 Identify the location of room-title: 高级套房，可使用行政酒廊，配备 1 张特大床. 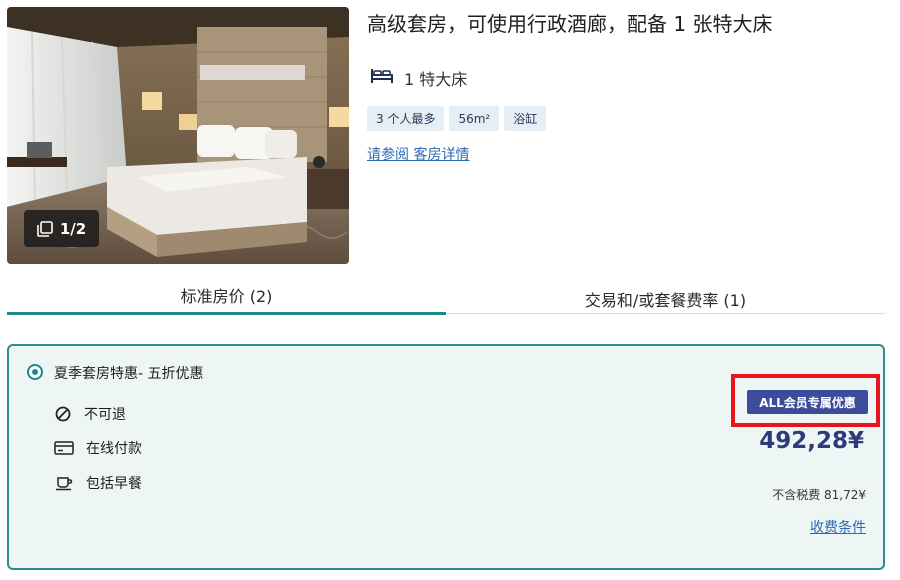
(570, 24).